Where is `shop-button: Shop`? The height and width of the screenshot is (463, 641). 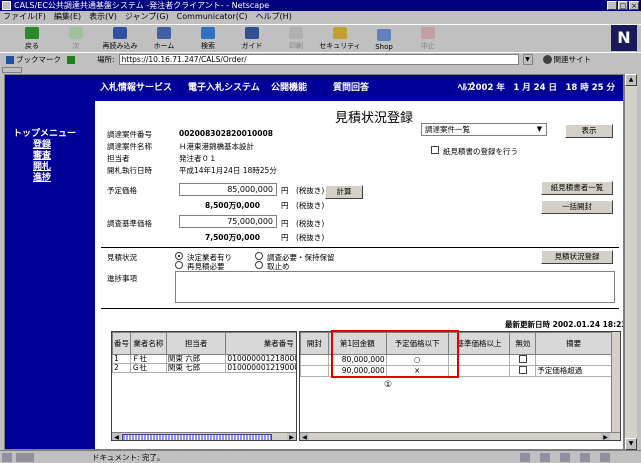 shop-button: Shop is located at coordinates (384, 39).